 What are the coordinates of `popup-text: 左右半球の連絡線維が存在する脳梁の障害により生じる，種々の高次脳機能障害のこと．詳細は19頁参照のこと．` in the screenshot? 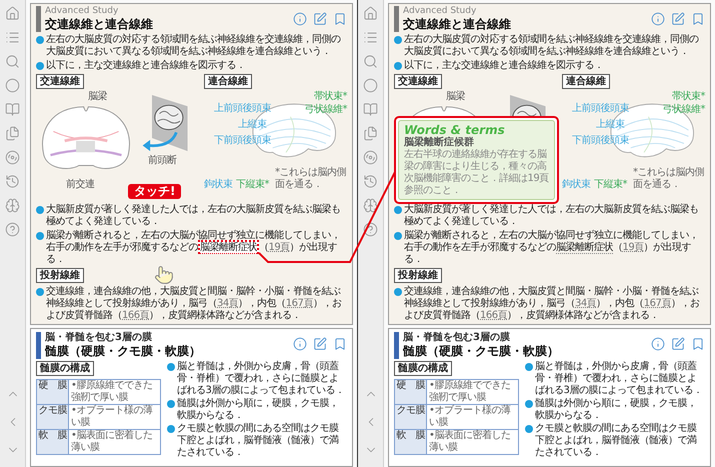 It's located at (476, 173).